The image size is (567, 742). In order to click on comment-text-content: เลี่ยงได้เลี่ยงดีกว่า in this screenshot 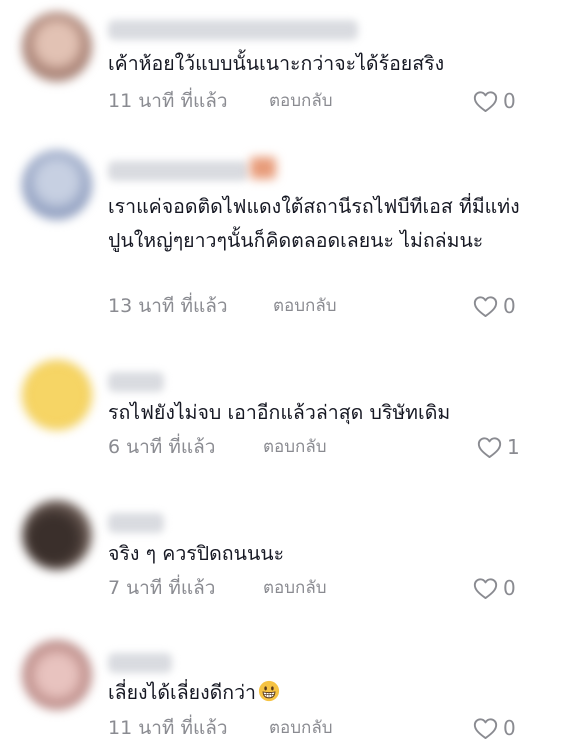, I will do `click(182, 692)`.